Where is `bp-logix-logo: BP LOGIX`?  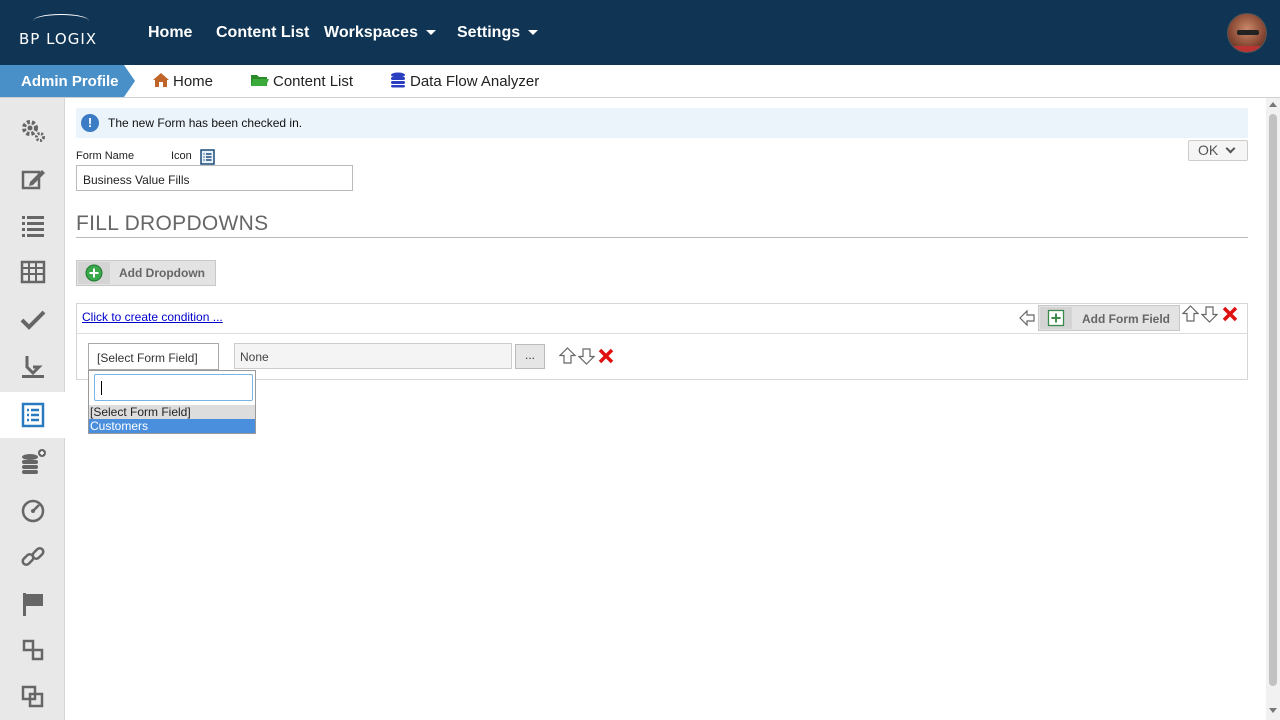 bp-logix-logo: BP LOGIX is located at coordinates (58, 31).